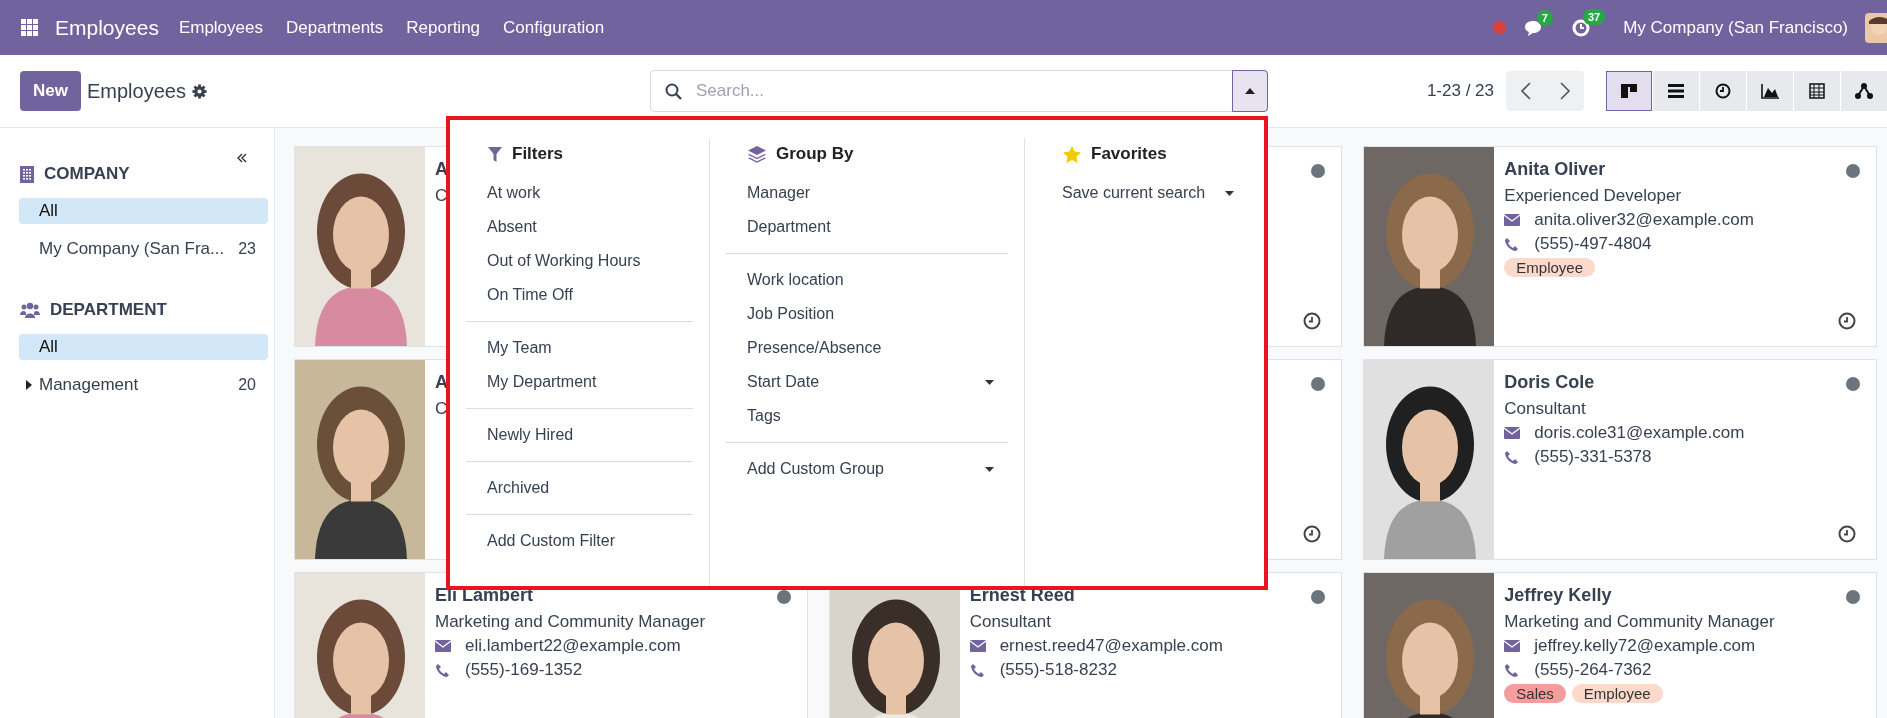 Image resolution: width=1887 pixels, height=718 pixels. Describe the element at coordinates (335, 27) in the screenshot. I see `menu-item: Departments` at that location.